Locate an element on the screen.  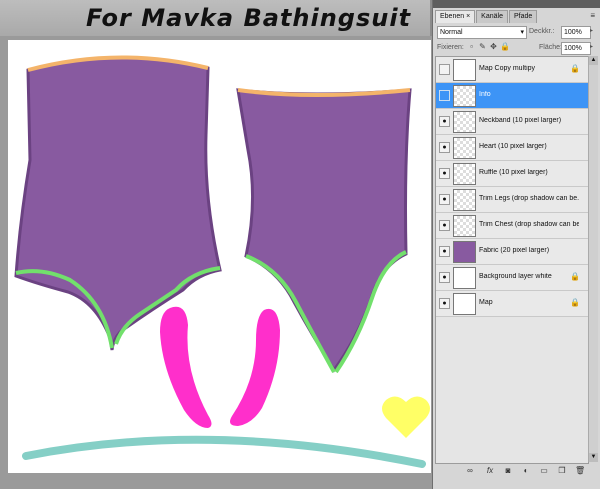
panel-footer: ∞ fx ◙ ◐ ▭ ❐ 🗑 is located at coordinates (517, 471).